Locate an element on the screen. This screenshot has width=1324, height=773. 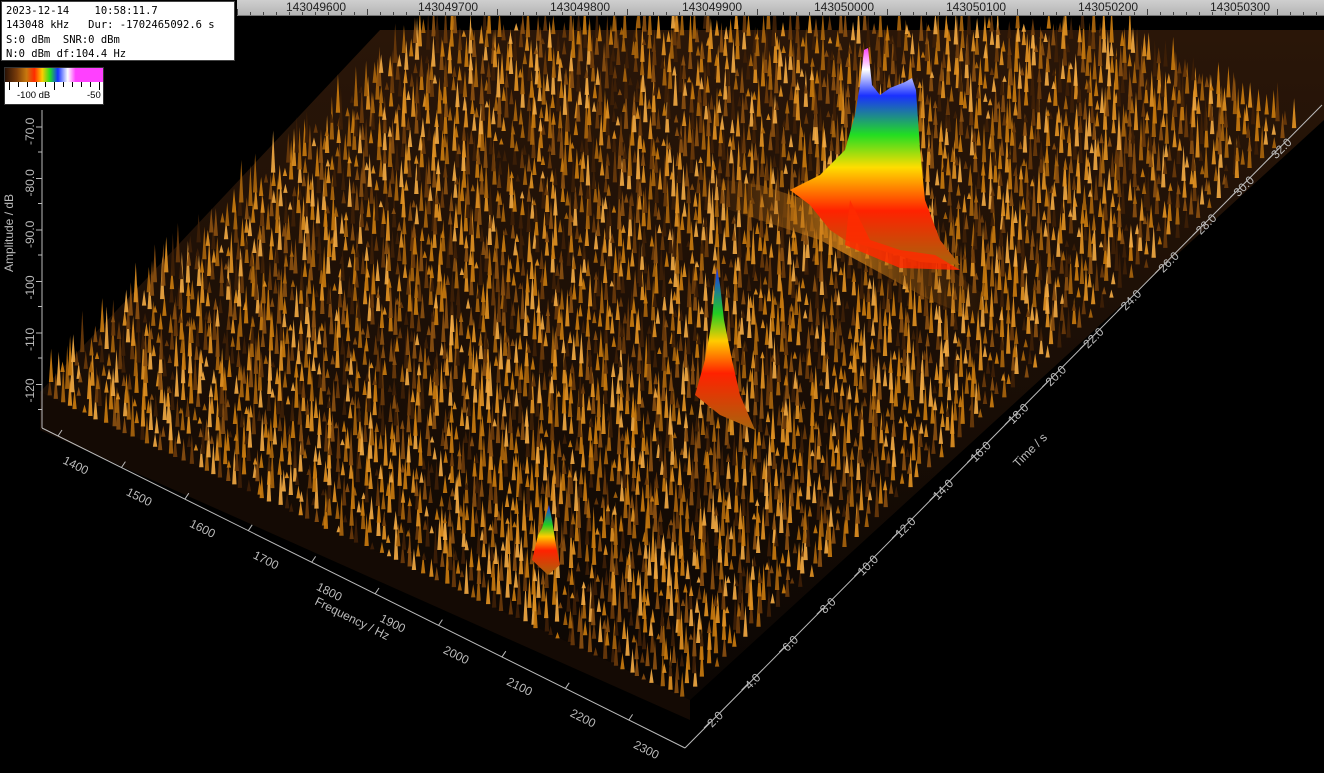
amplitude-tick-label: -100 is located at coordinates (30, 287).